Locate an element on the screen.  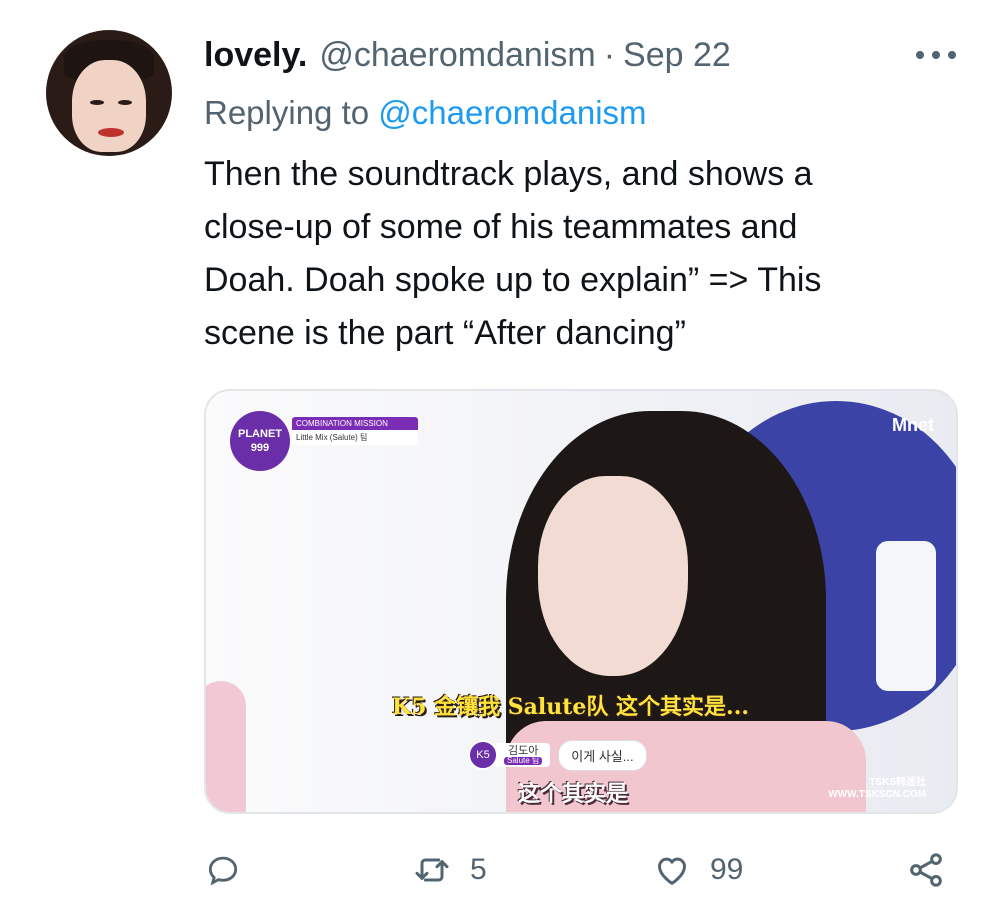
subtitle-bottom: 这个其实是 is located at coordinates (573, 793).